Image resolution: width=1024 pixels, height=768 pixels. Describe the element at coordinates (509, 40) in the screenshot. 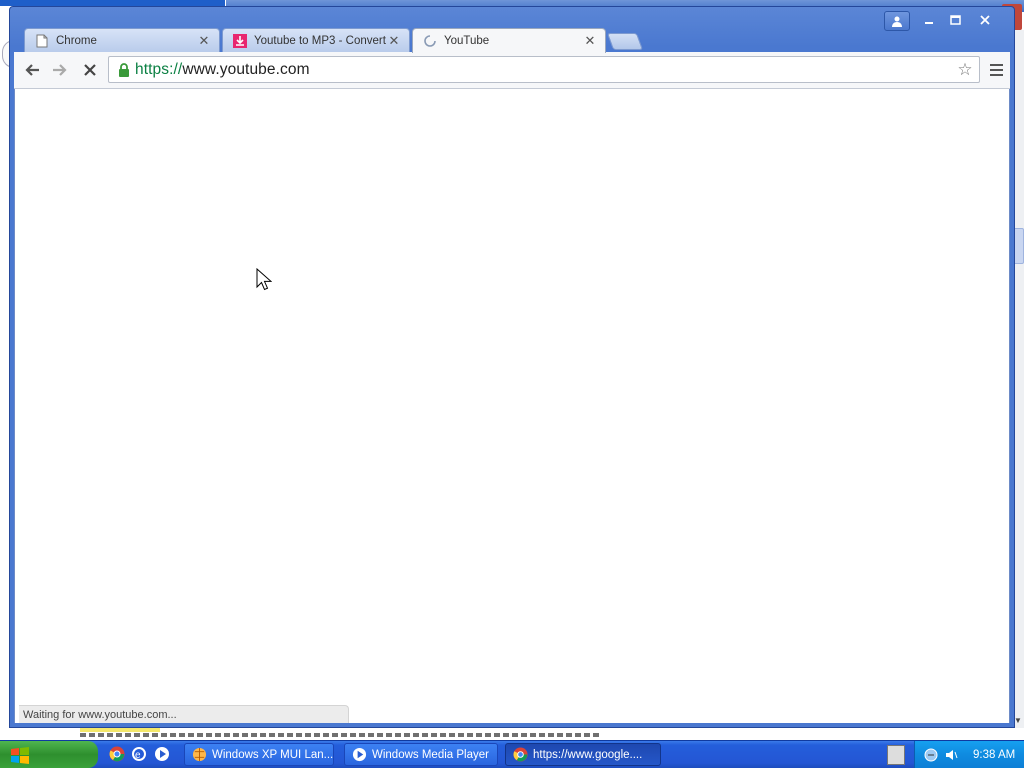

I see `tab-youtube: YouTube ✕` at that location.